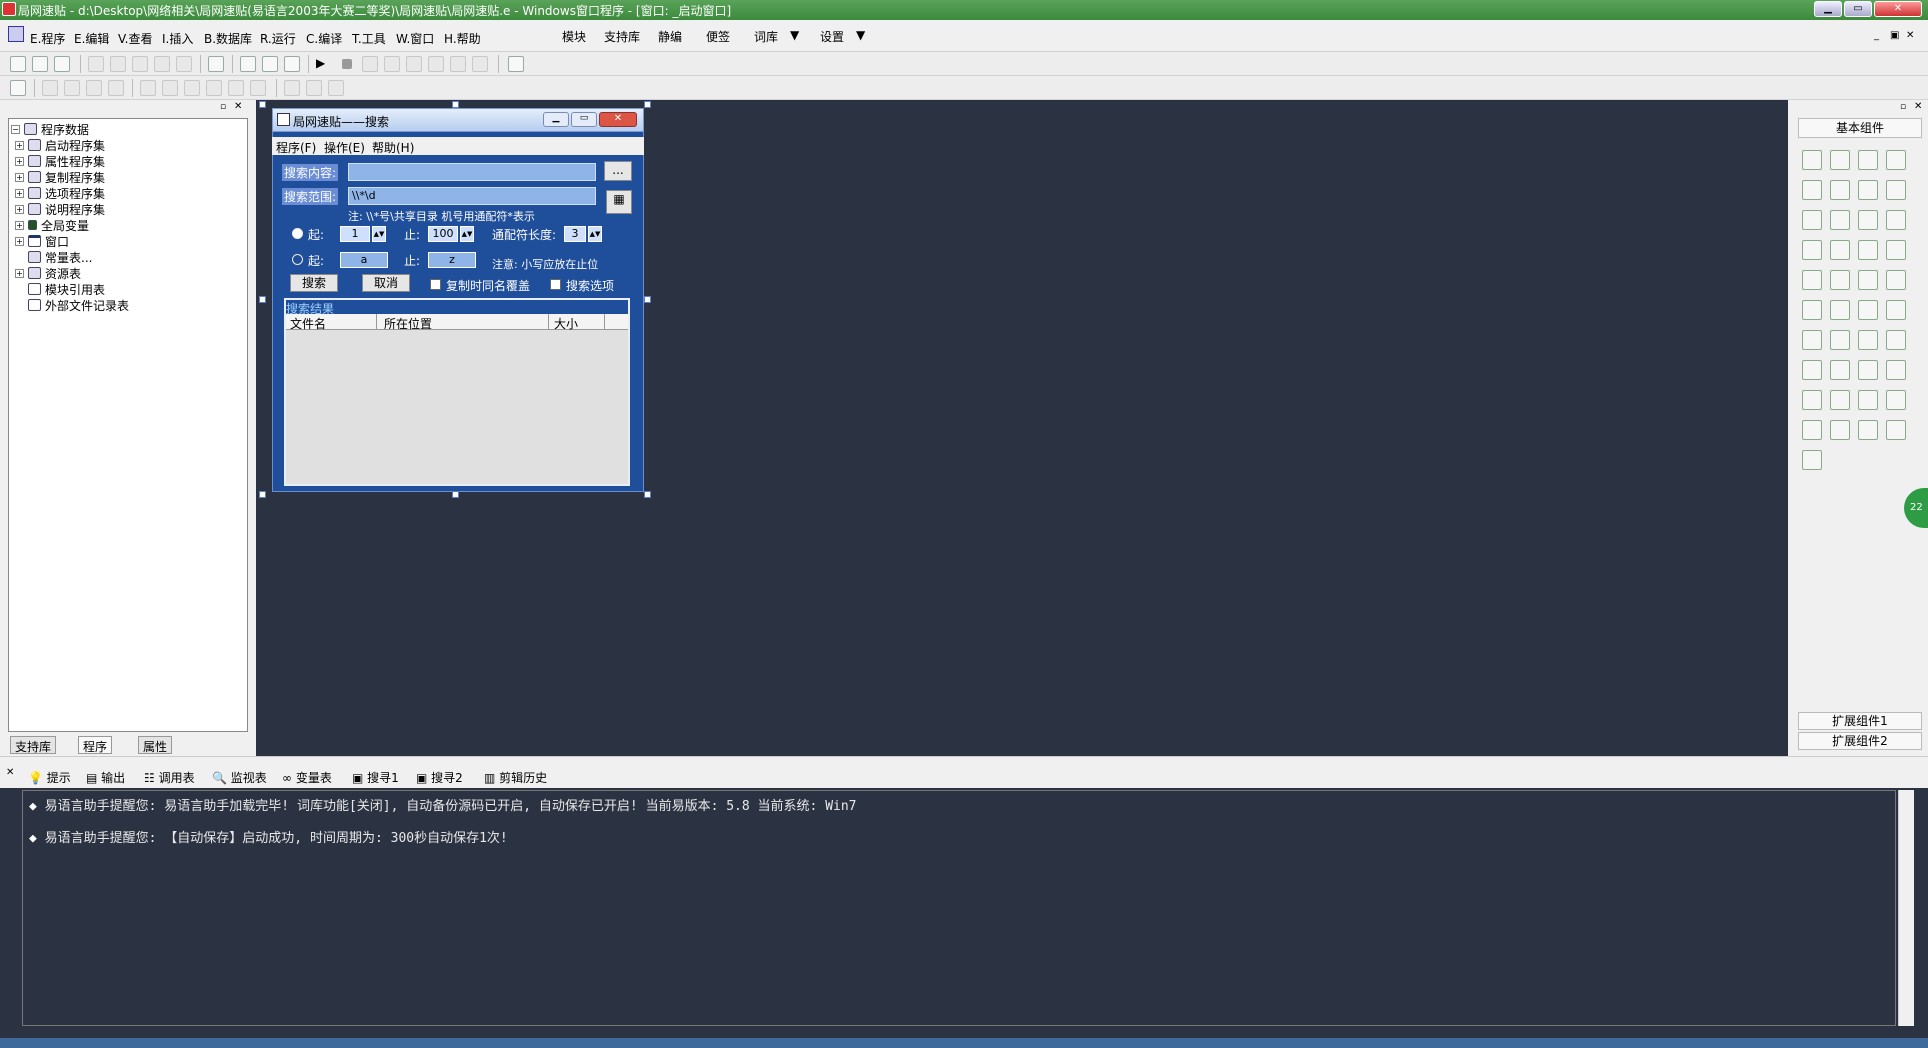 The image size is (1928, 1048). What do you see at coordinates (239, 777) in the screenshot?
I see `tab-watch: 🔍 监视表` at bounding box center [239, 777].